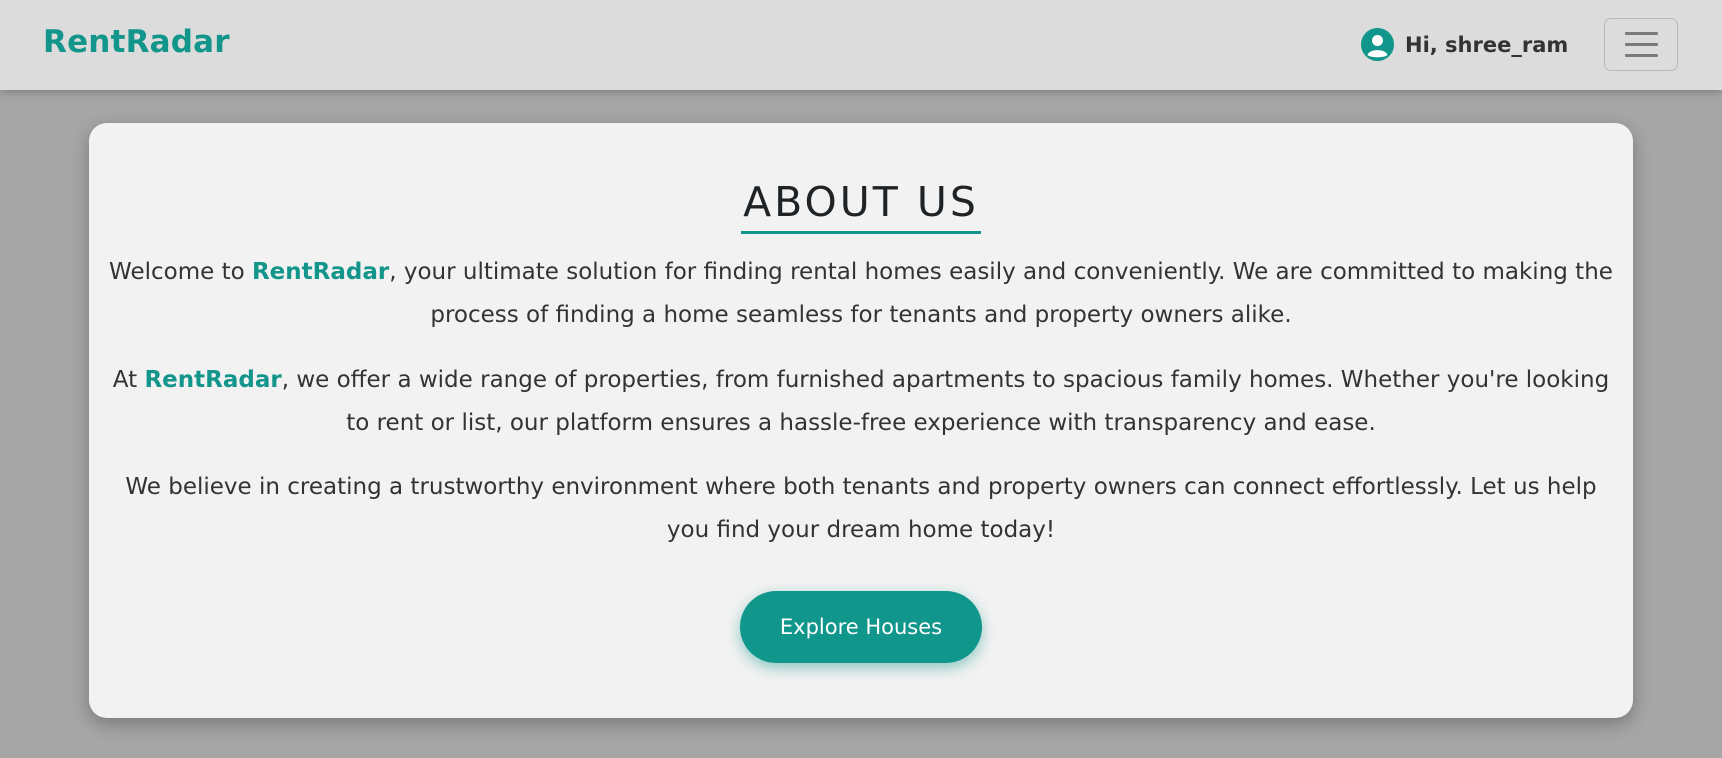  I want to click on brand-logo: RentRadar, so click(136, 42).